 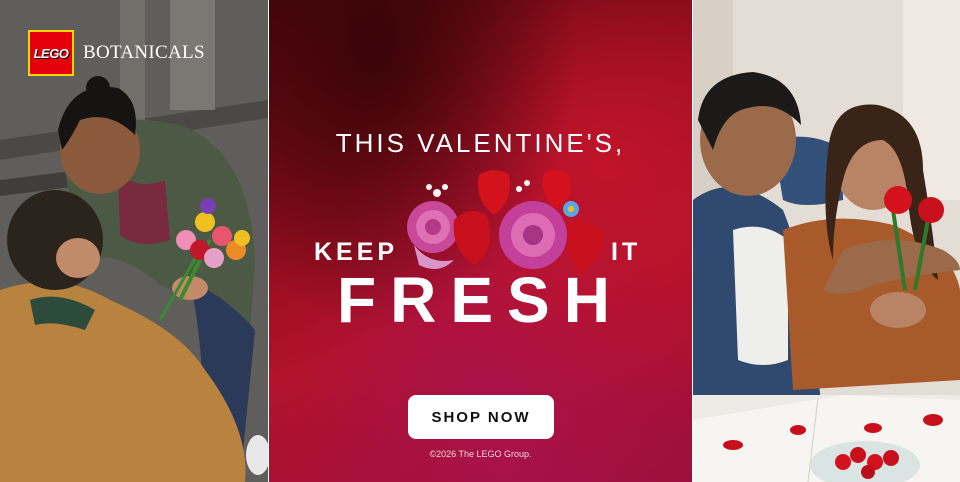 What do you see at coordinates (144, 52) in the screenshot?
I see `botanicals-wordmark: BOTANICALS` at bounding box center [144, 52].